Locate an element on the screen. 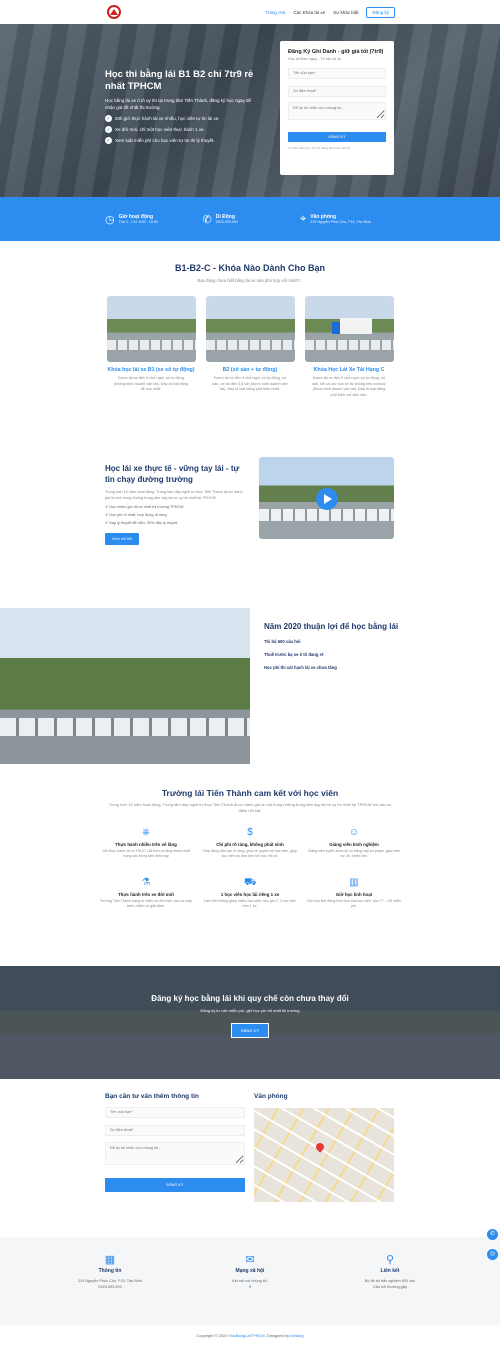  year-title: Năm 2020 thuận lợi để học bằng lái is located at coordinates (331, 626).